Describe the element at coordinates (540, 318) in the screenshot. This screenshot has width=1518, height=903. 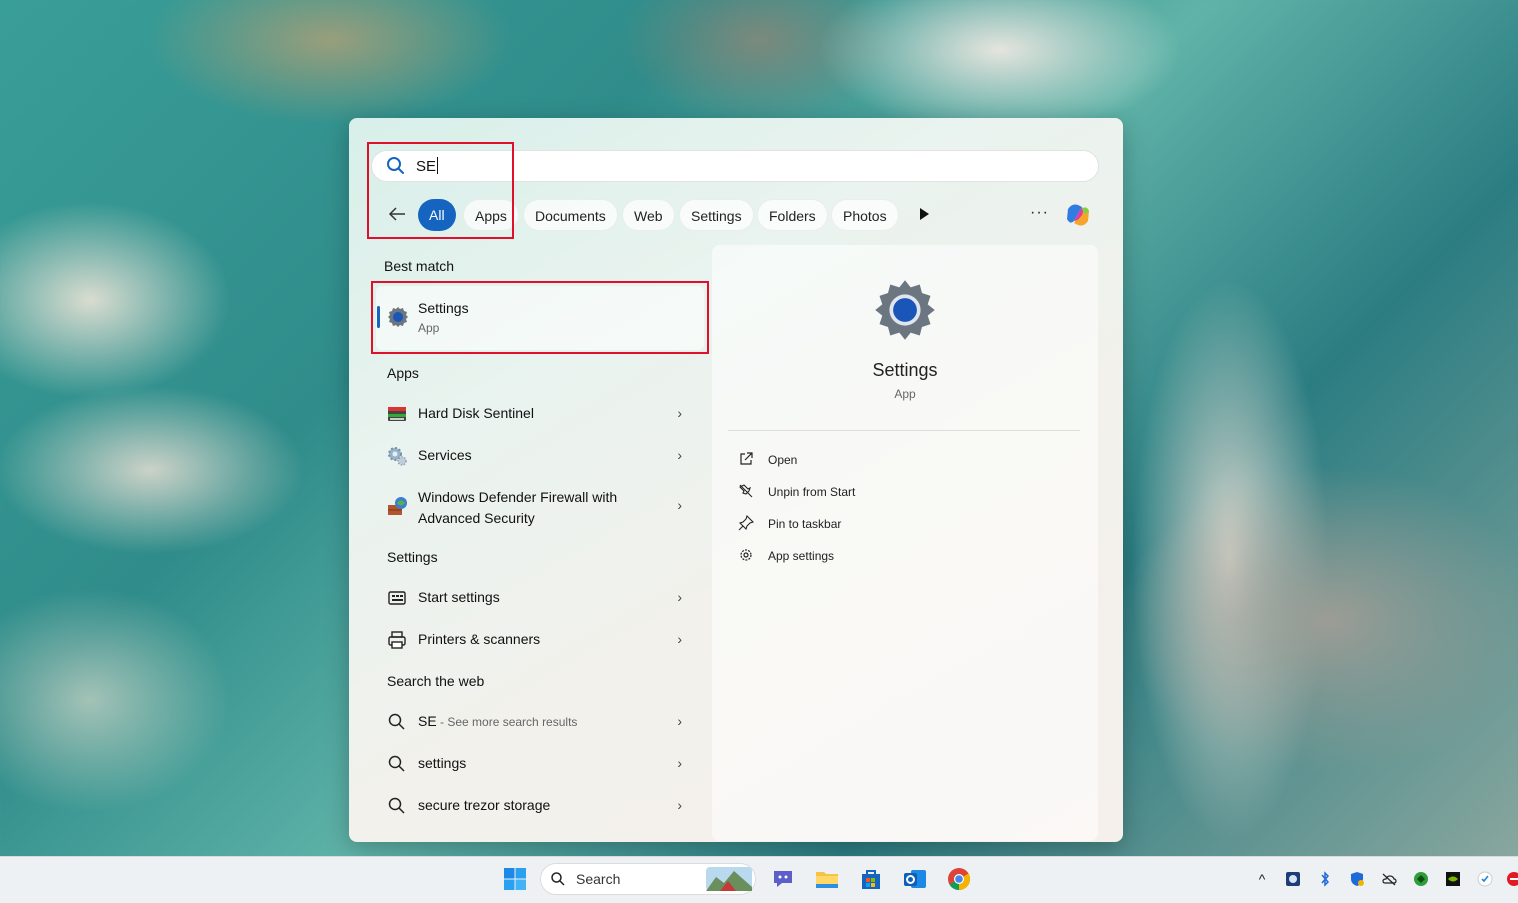
I see `best-match-settings-app: Settings App` at that location.